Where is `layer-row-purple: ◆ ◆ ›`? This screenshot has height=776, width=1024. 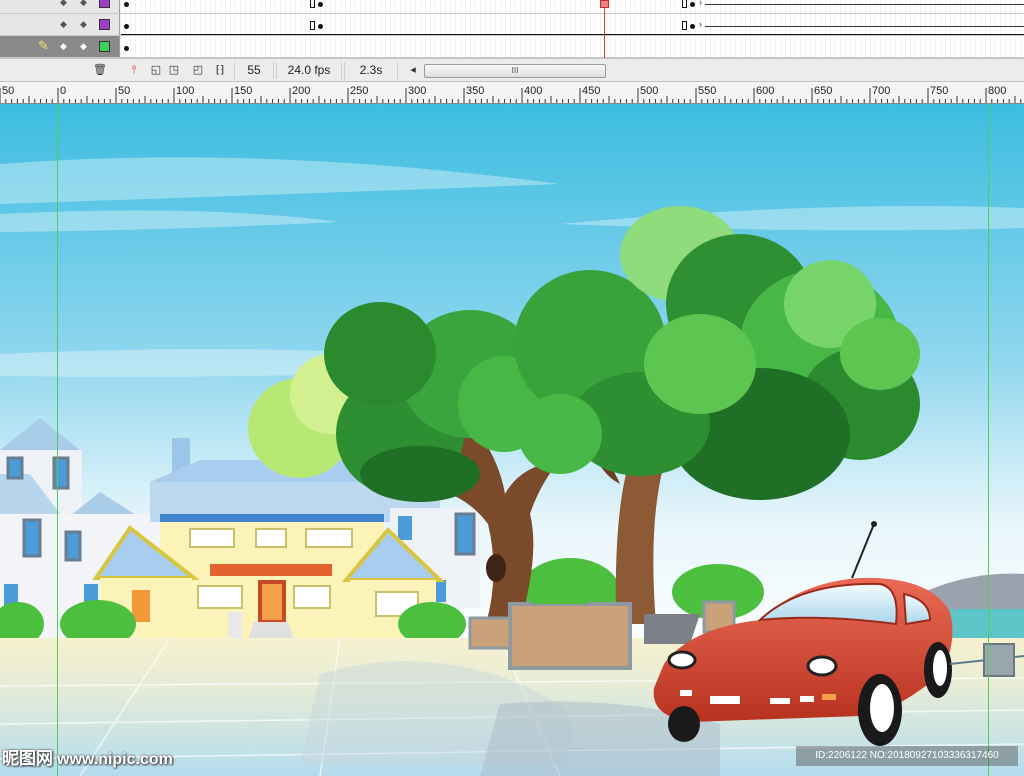
layer-row-purple: ◆ ◆ › is located at coordinates (512, 25).